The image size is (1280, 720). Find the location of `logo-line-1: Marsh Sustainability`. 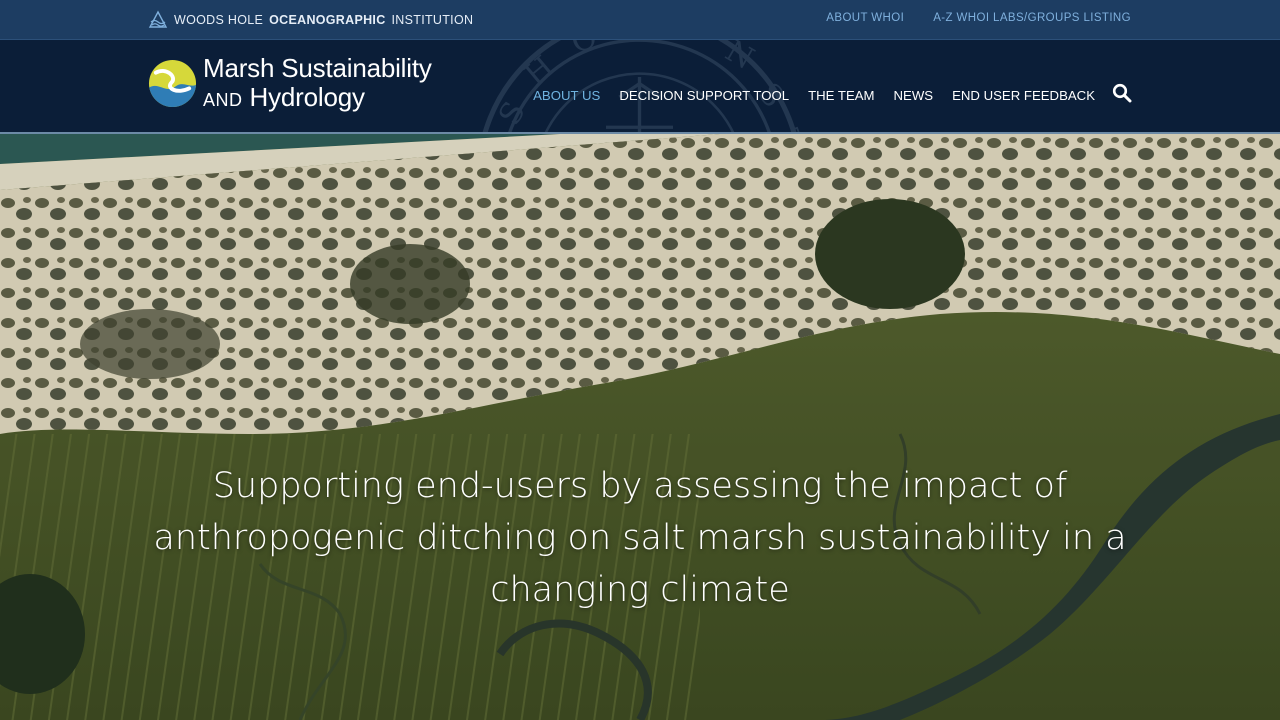

logo-line-1: Marsh Sustainability is located at coordinates (317, 68).